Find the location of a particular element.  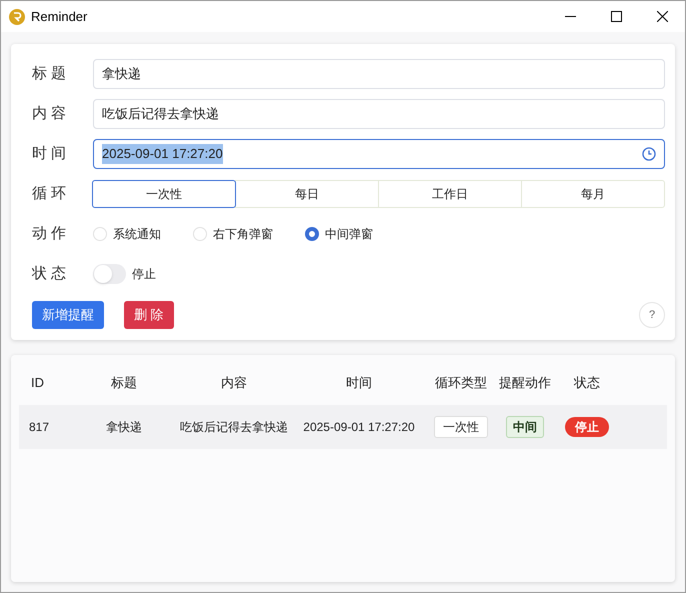

input-field: 2025-09-01 17:27:20 is located at coordinates (379, 154).